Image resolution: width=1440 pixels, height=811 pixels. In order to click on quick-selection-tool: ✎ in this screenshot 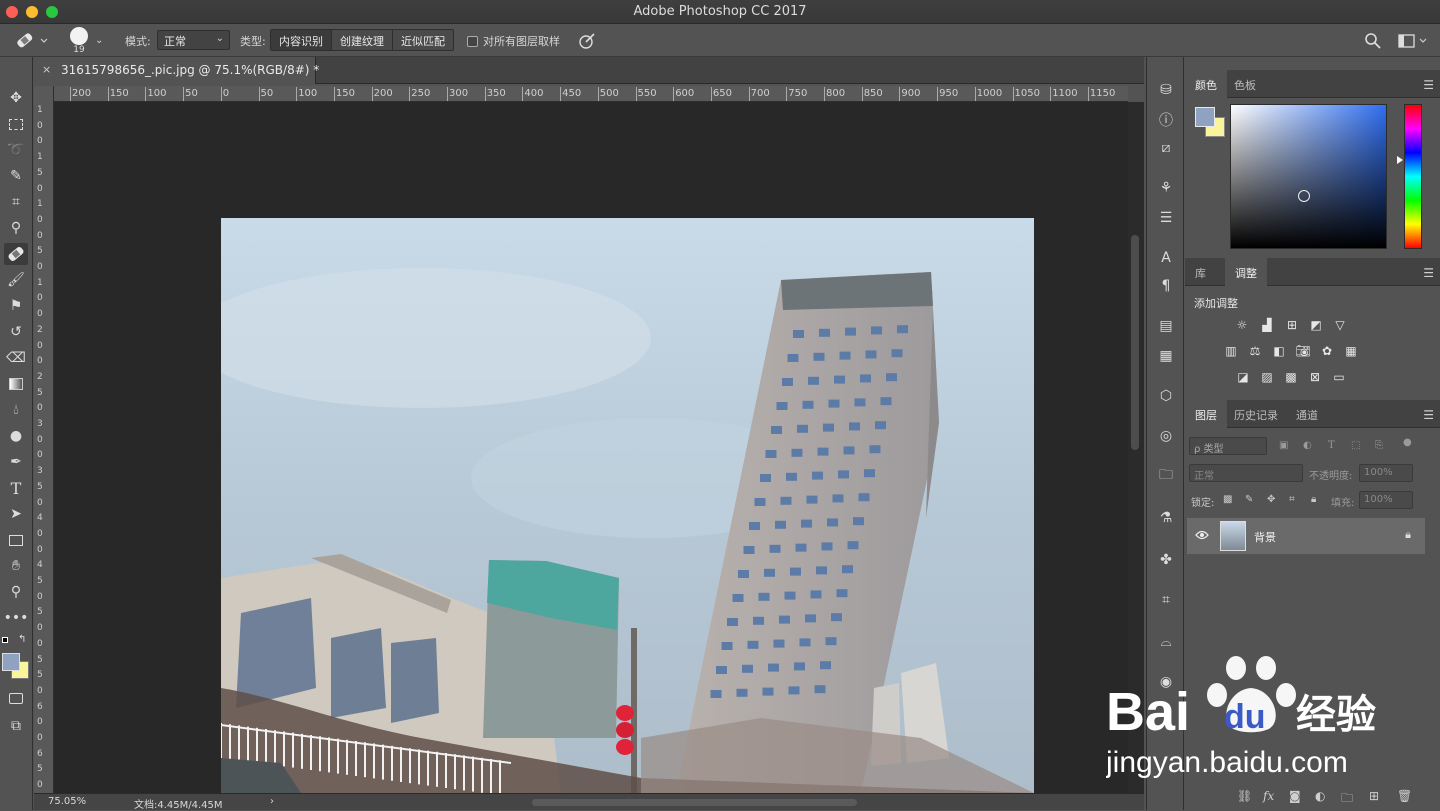, I will do `click(16, 176)`.